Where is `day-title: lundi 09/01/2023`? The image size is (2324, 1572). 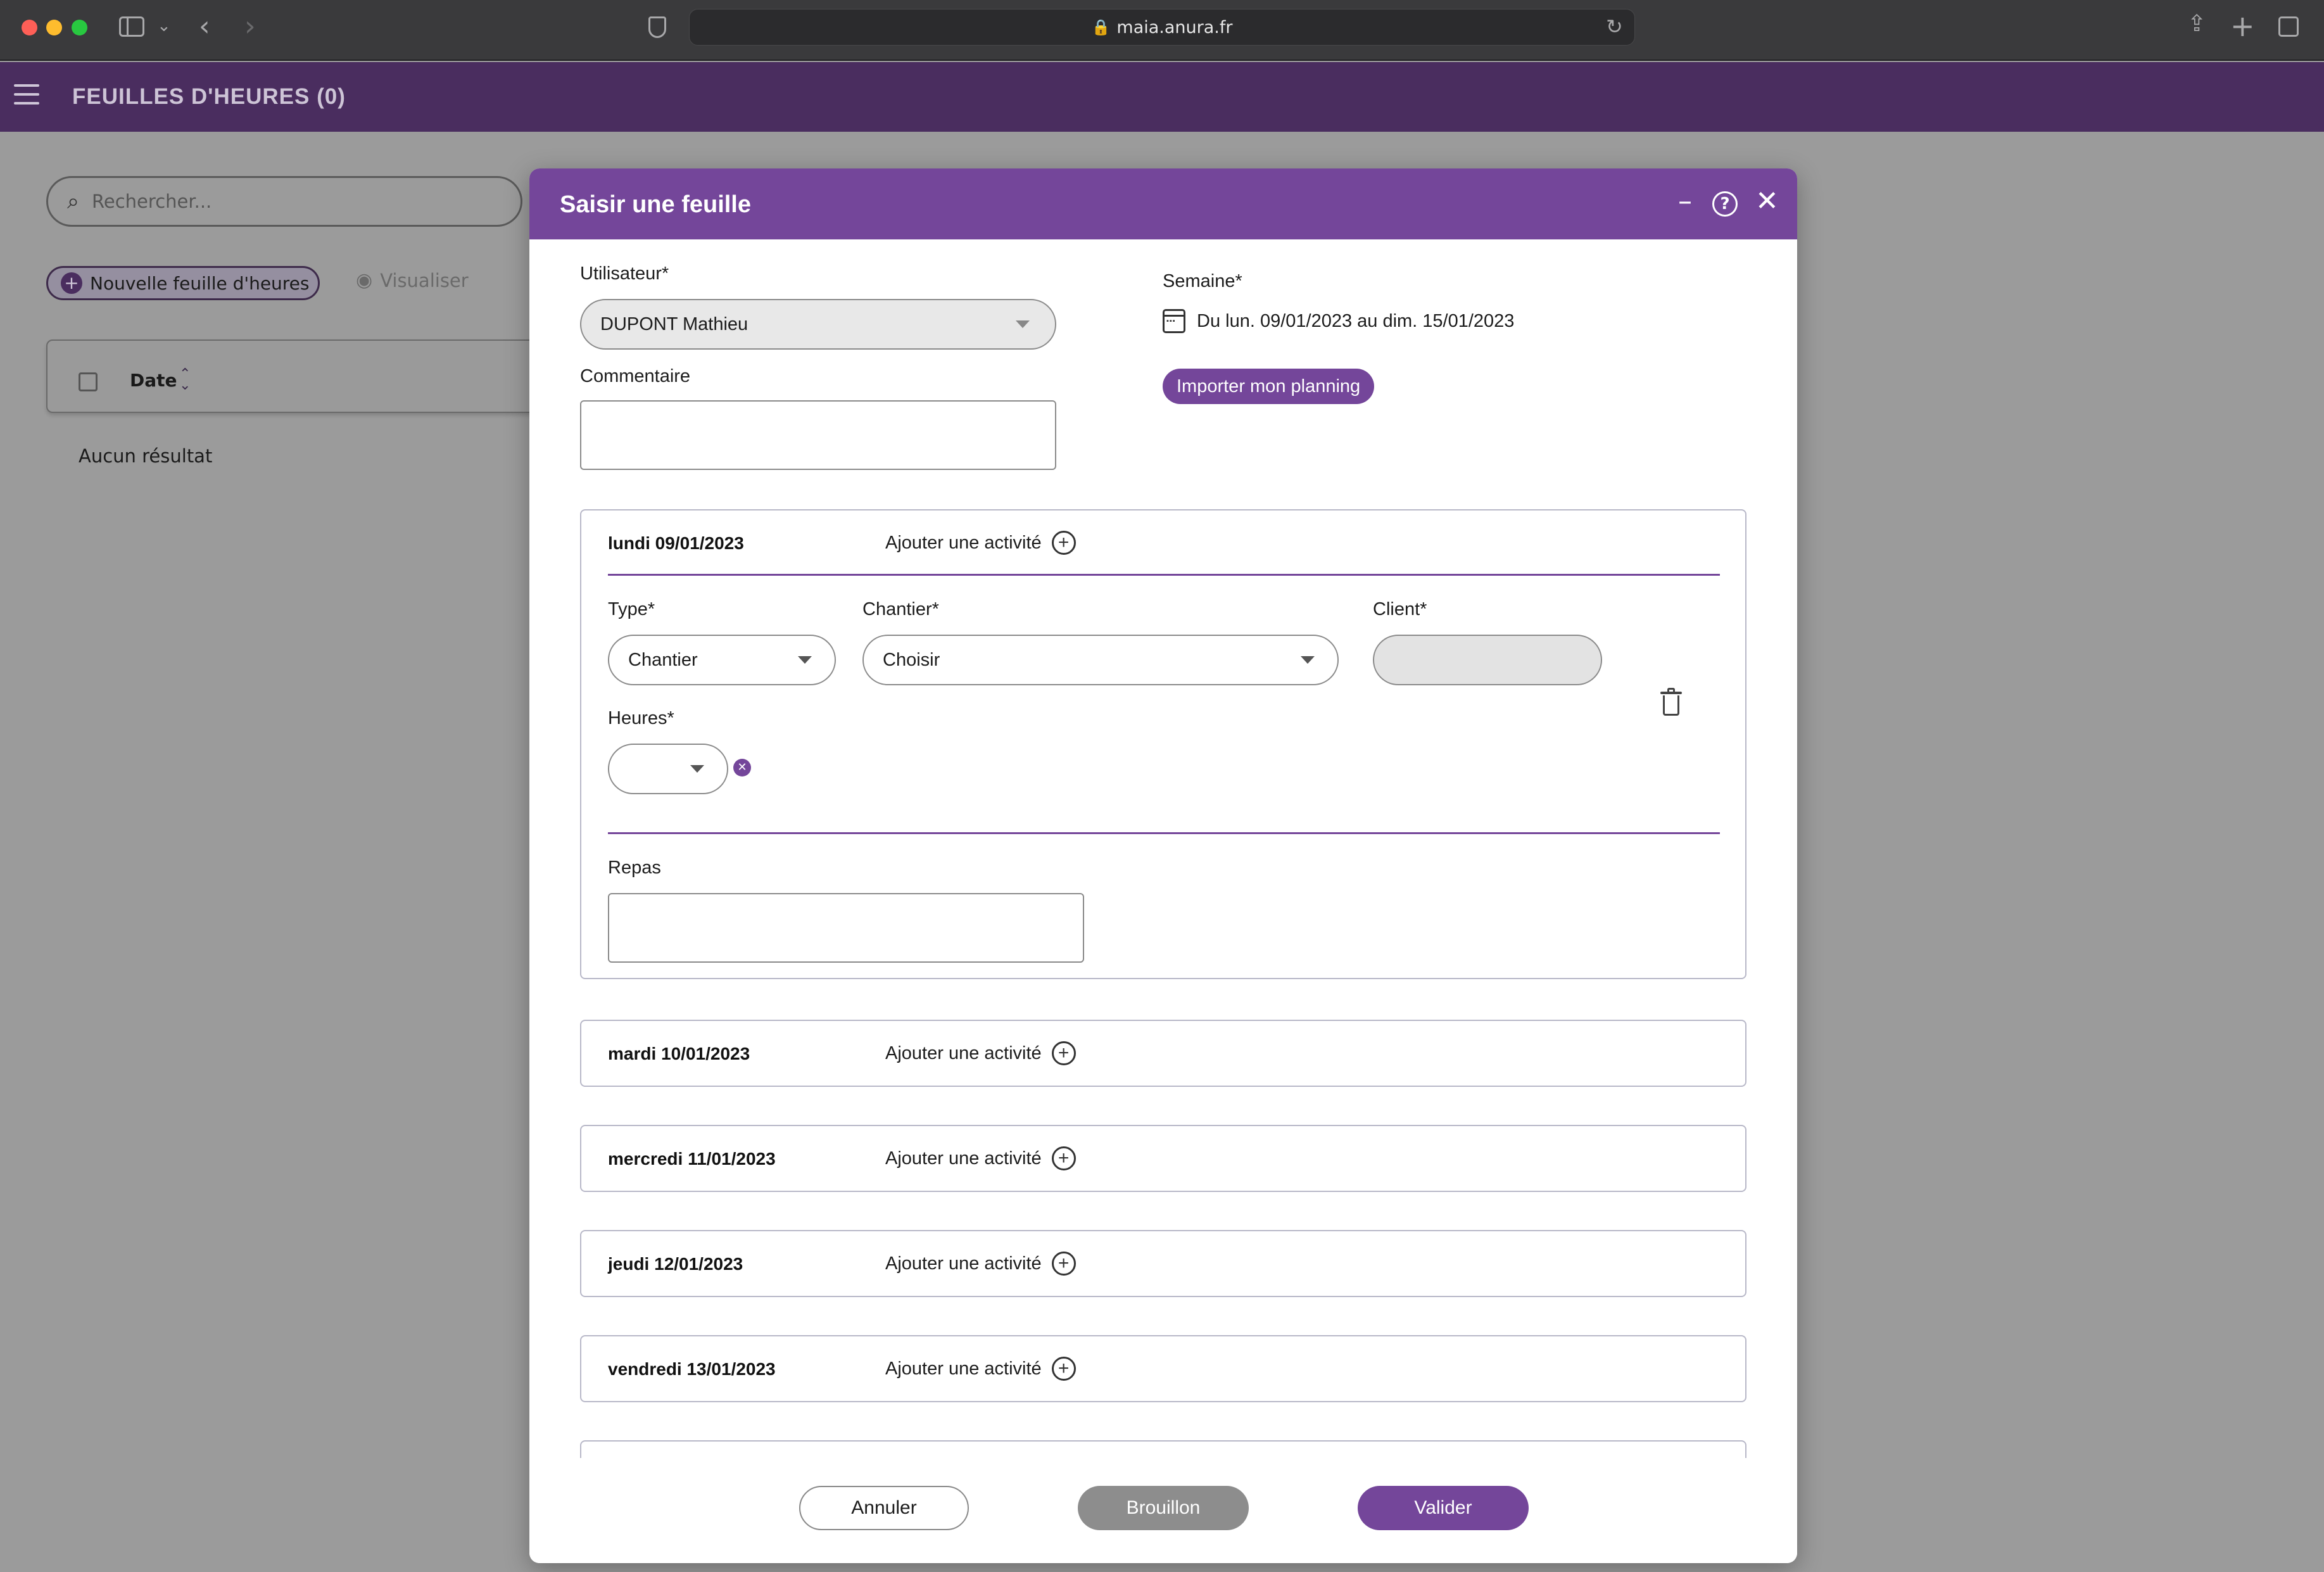 day-title: lundi 09/01/2023 is located at coordinates (676, 543).